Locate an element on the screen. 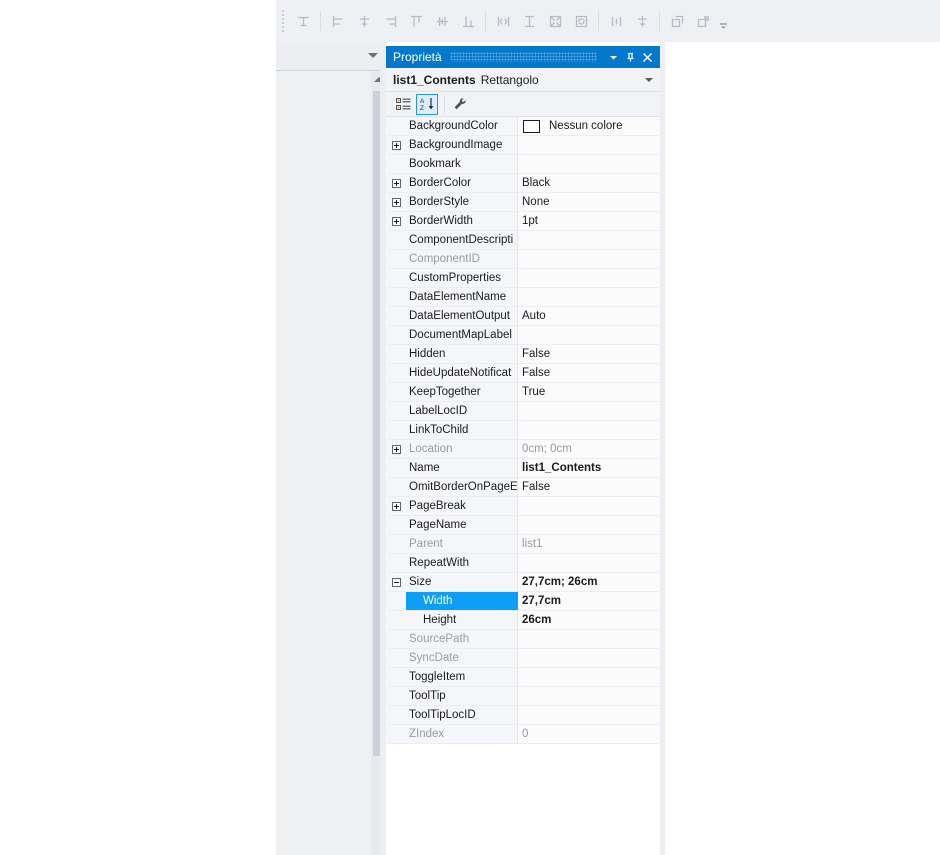 The width and height of the screenshot is (940, 855). property-row: Height 26cm is located at coordinates (523, 620).